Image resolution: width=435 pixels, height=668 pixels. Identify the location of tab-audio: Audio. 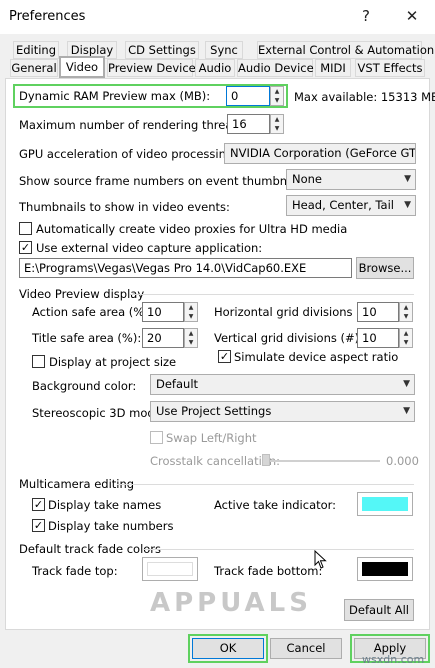
(215, 68).